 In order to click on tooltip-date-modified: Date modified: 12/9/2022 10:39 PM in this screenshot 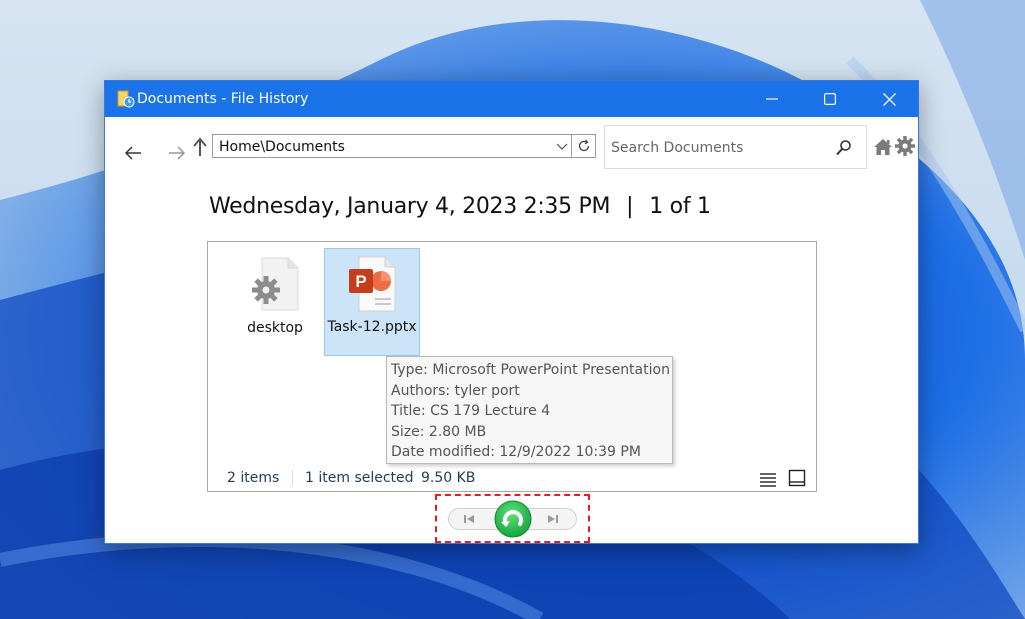, I will do `click(516, 452)`.